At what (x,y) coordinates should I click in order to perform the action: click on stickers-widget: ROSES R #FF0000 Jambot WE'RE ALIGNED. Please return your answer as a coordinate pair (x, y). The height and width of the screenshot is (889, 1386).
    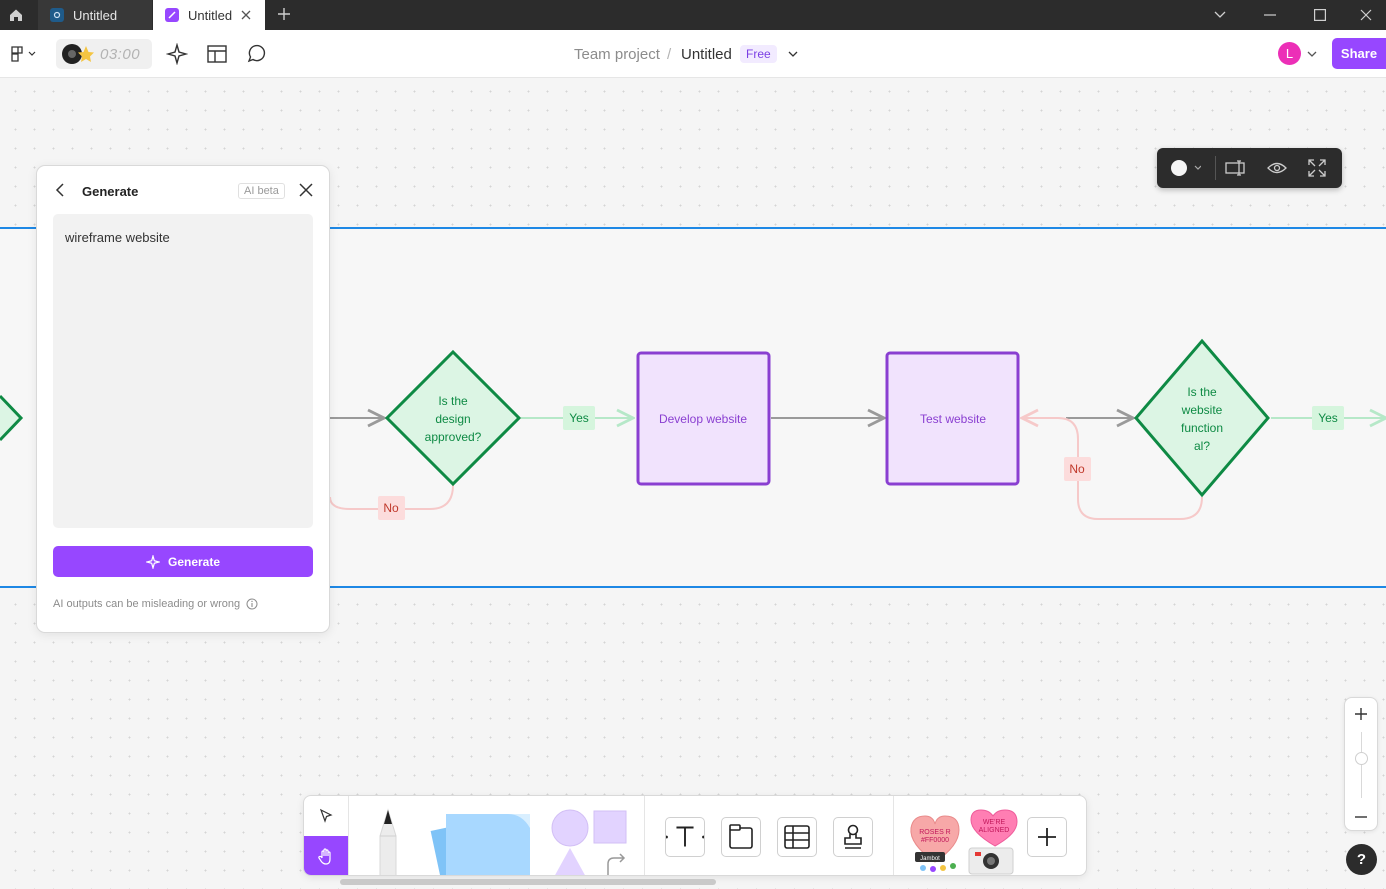
    Looking at the image, I should click on (963, 841).